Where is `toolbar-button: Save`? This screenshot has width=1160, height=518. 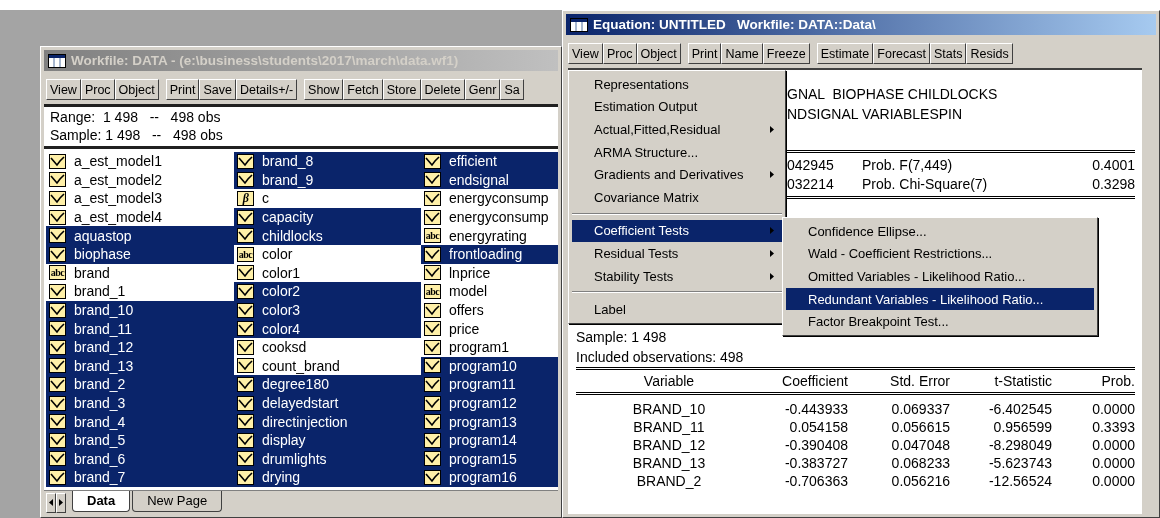
toolbar-button: Save is located at coordinates (217, 89).